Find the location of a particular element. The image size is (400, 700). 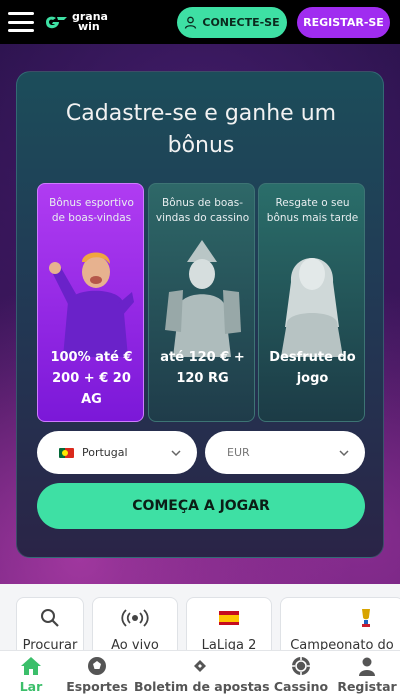

granawin-logo: grana win is located at coordinates (75, 22).